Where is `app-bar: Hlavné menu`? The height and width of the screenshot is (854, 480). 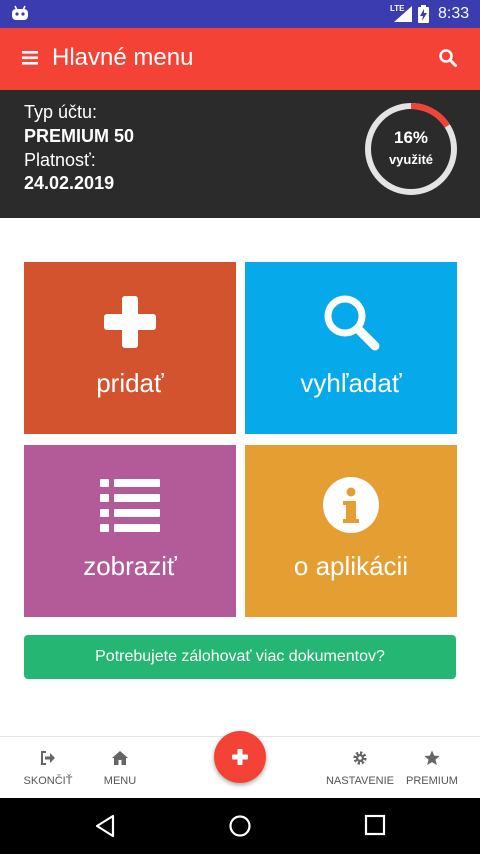 app-bar: Hlavné menu is located at coordinates (240, 59).